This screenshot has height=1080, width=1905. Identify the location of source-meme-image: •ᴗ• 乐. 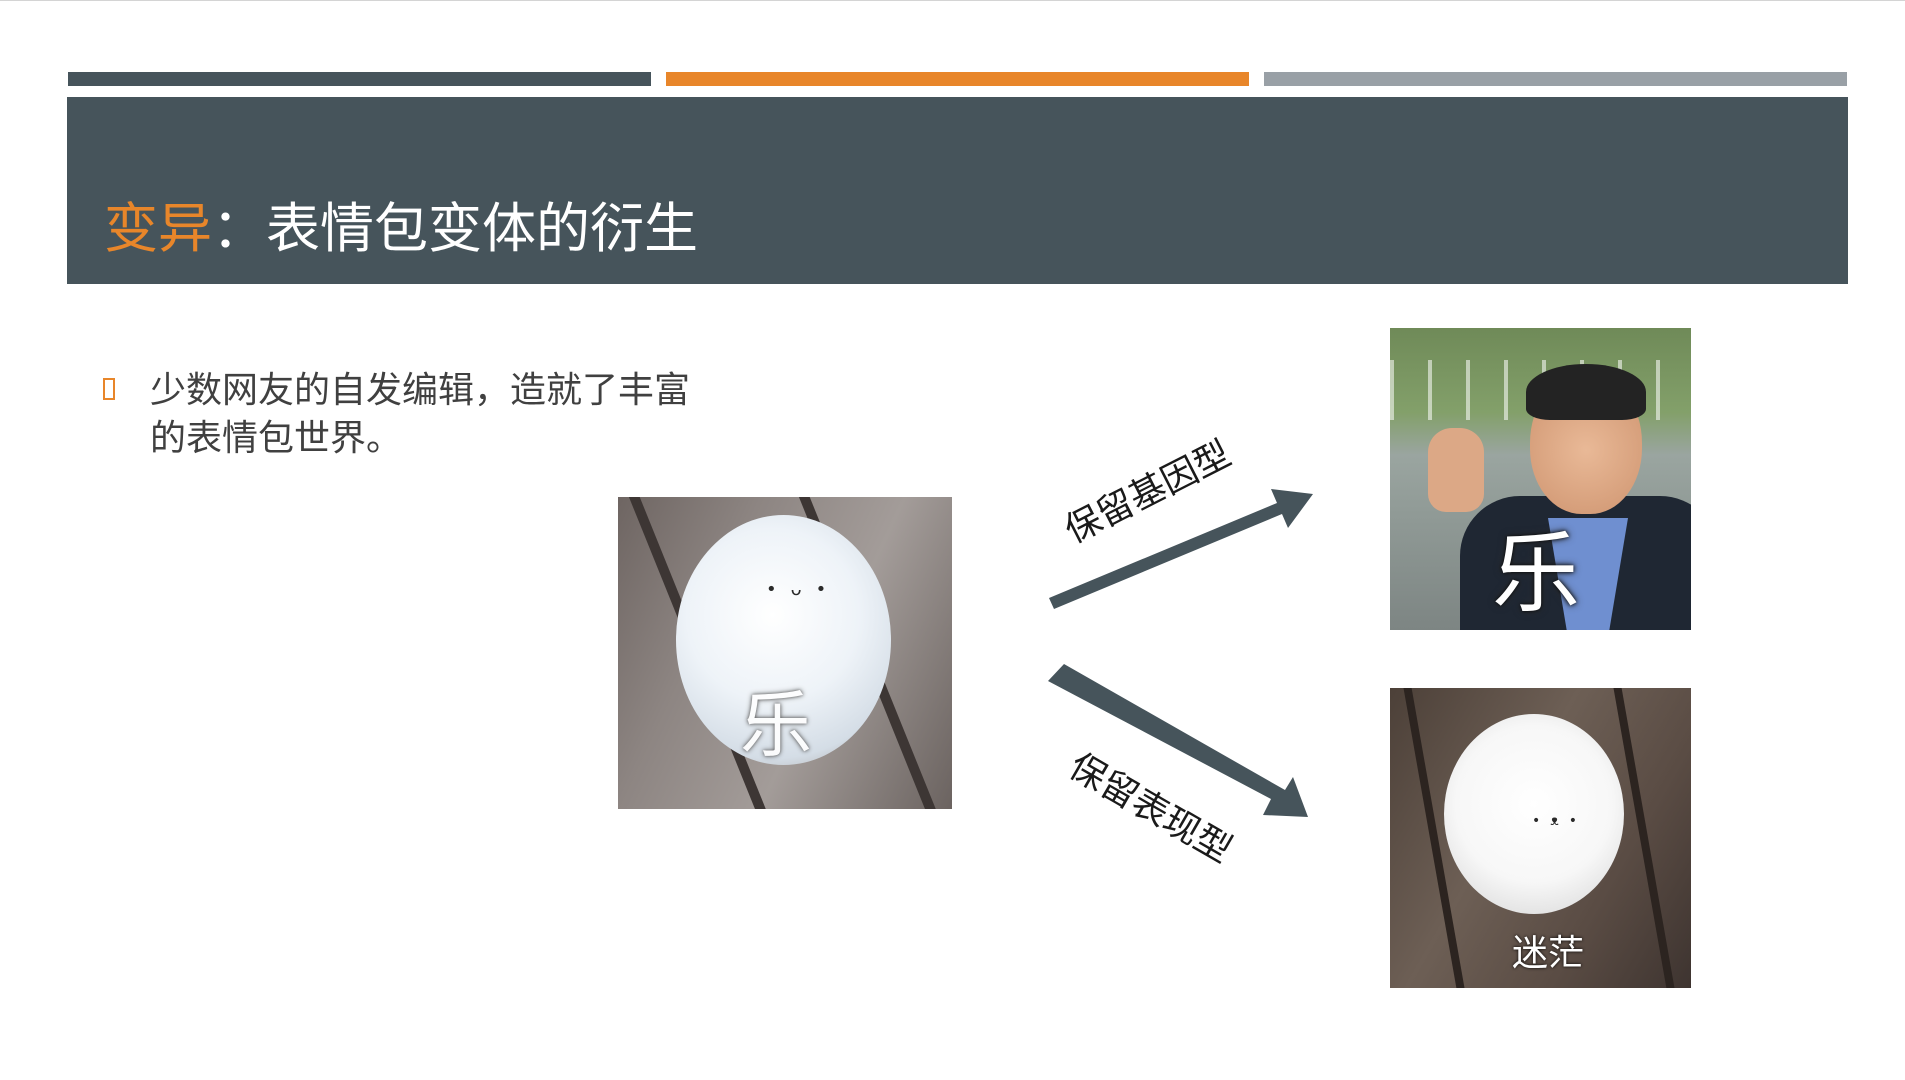
(785, 653).